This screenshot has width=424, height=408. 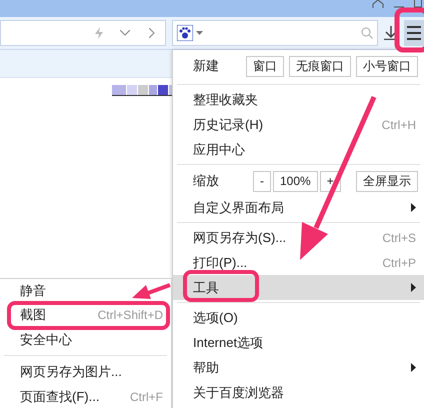 I want to click on shortcut-text: Ctrl+F, so click(x=146, y=397).